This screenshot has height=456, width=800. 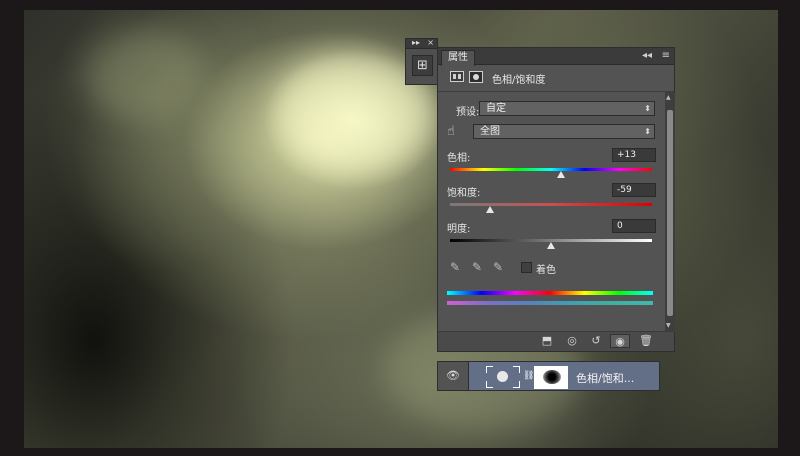 I want to click on mask-shape, so click(x=552, y=377).